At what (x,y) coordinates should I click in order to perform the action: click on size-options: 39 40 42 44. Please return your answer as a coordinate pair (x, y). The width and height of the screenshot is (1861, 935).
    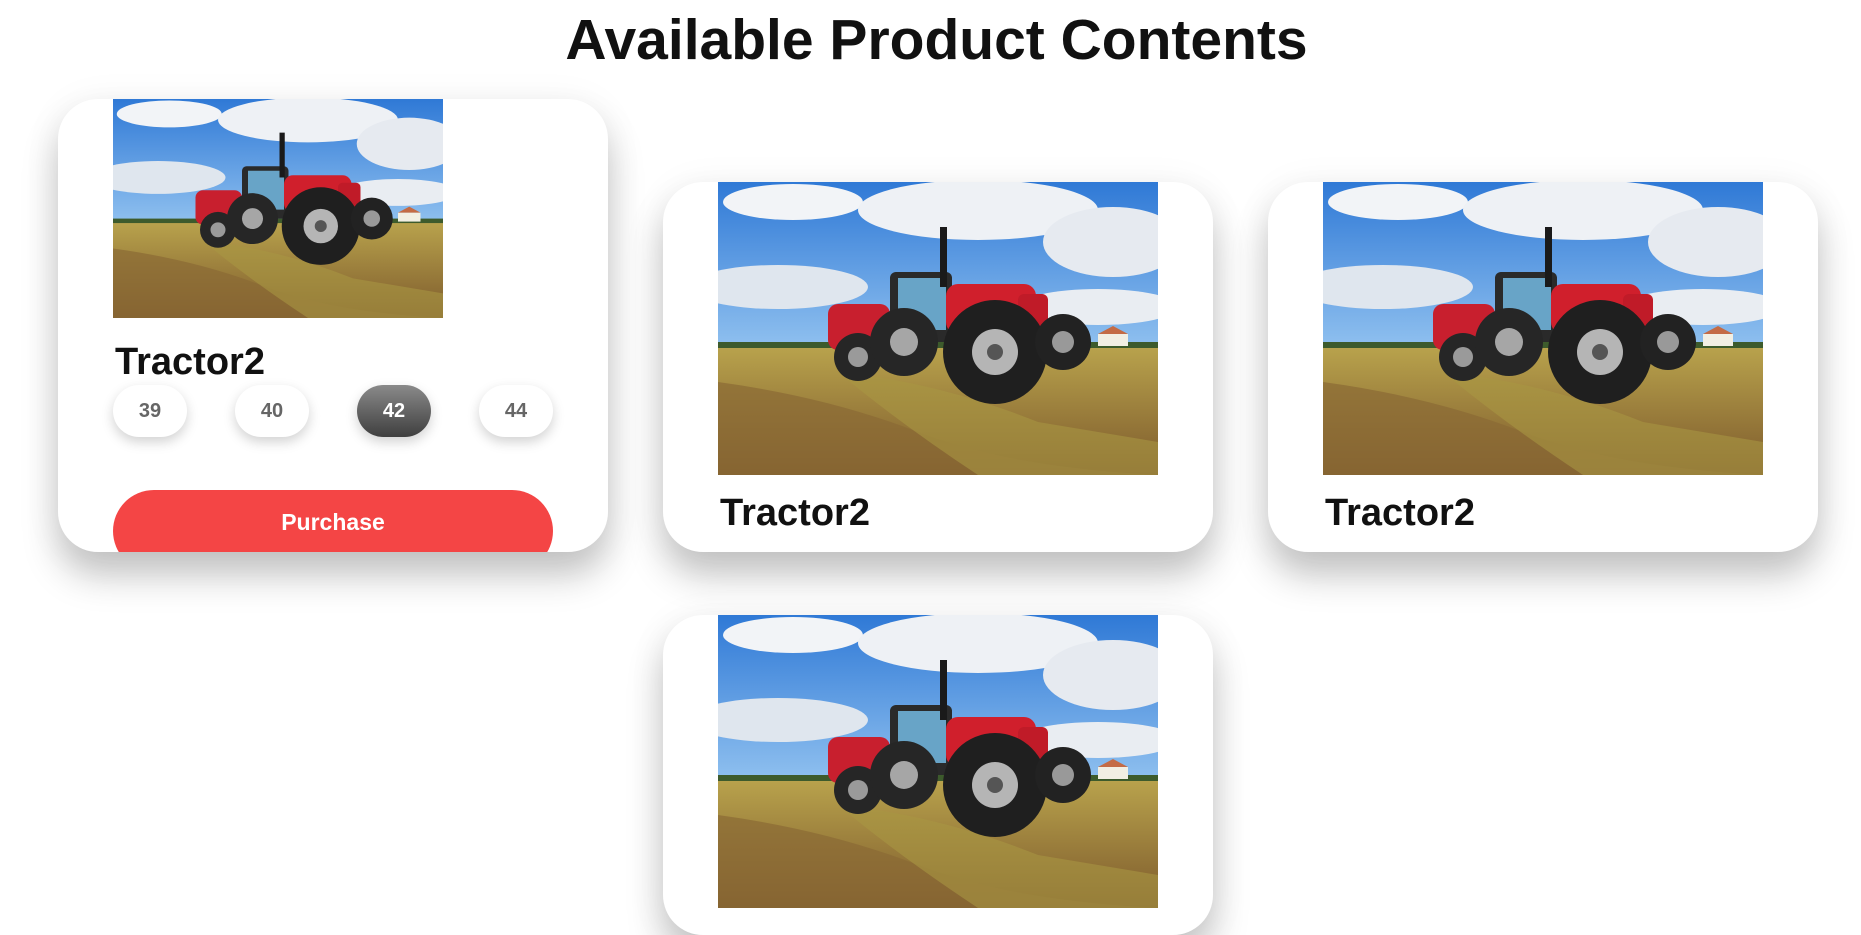
    Looking at the image, I should click on (333, 411).